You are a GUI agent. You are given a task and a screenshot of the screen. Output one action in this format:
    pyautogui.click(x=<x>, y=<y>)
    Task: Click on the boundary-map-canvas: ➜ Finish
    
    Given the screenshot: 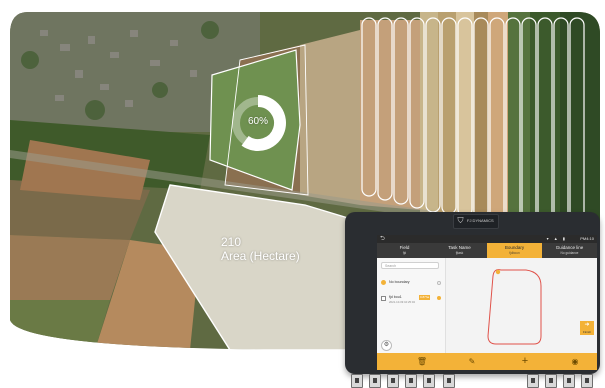 What is the action you would take?
    pyautogui.click(x=521, y=305)
    